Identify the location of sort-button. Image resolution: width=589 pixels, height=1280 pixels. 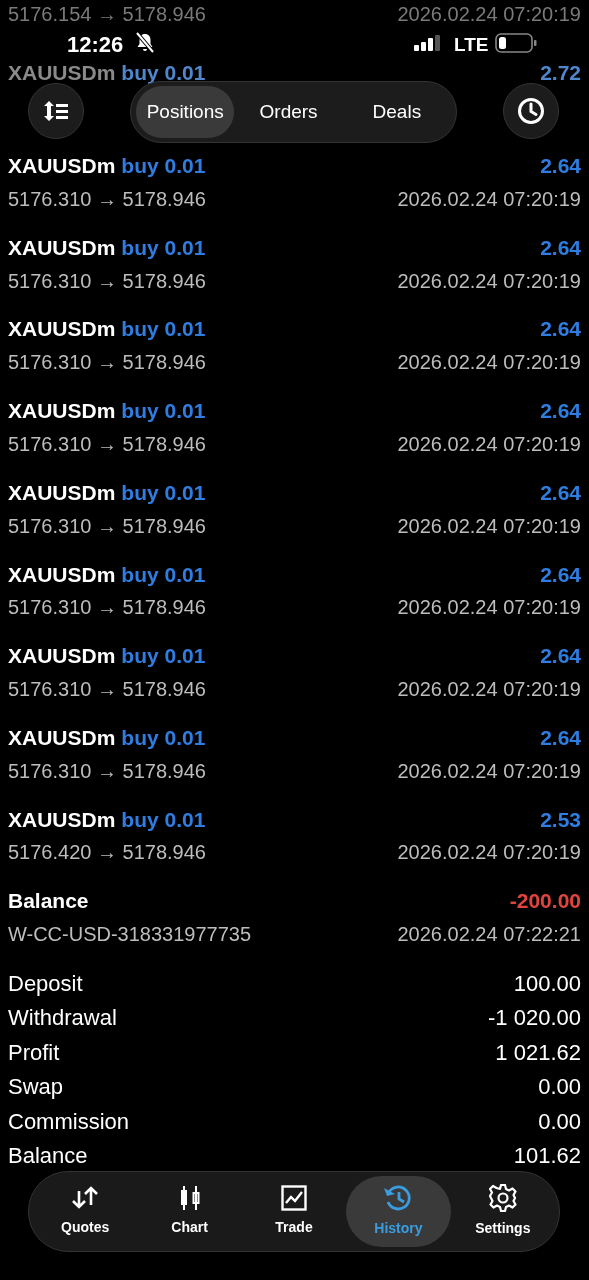
(56, 111).